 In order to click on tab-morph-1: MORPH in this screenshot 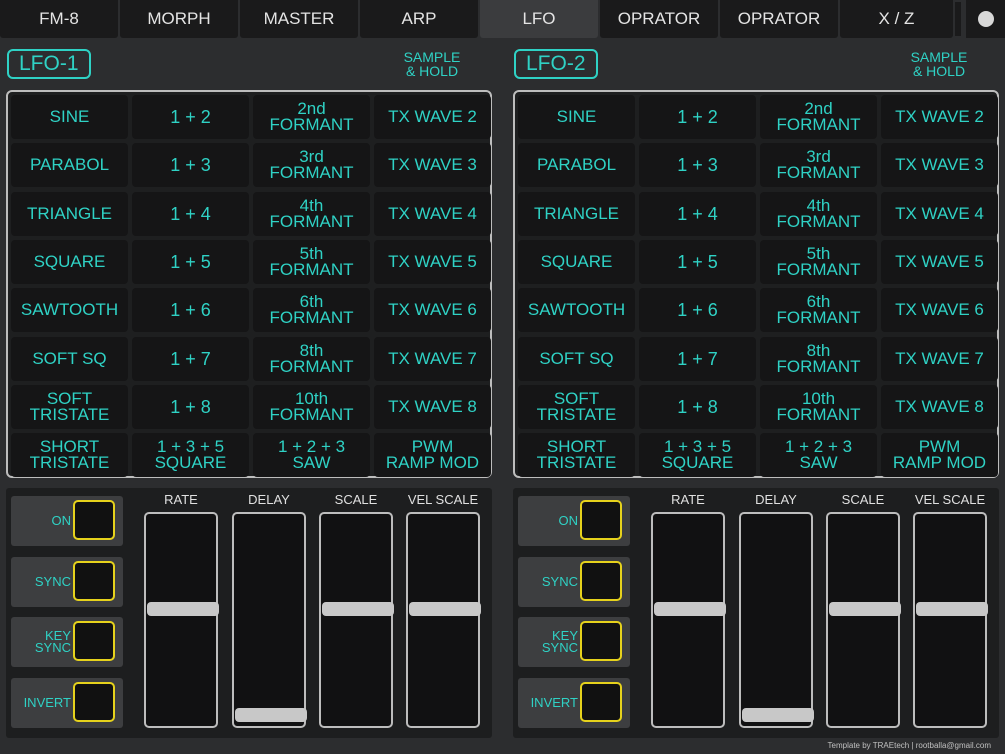, I will do `click(179, 19)`.